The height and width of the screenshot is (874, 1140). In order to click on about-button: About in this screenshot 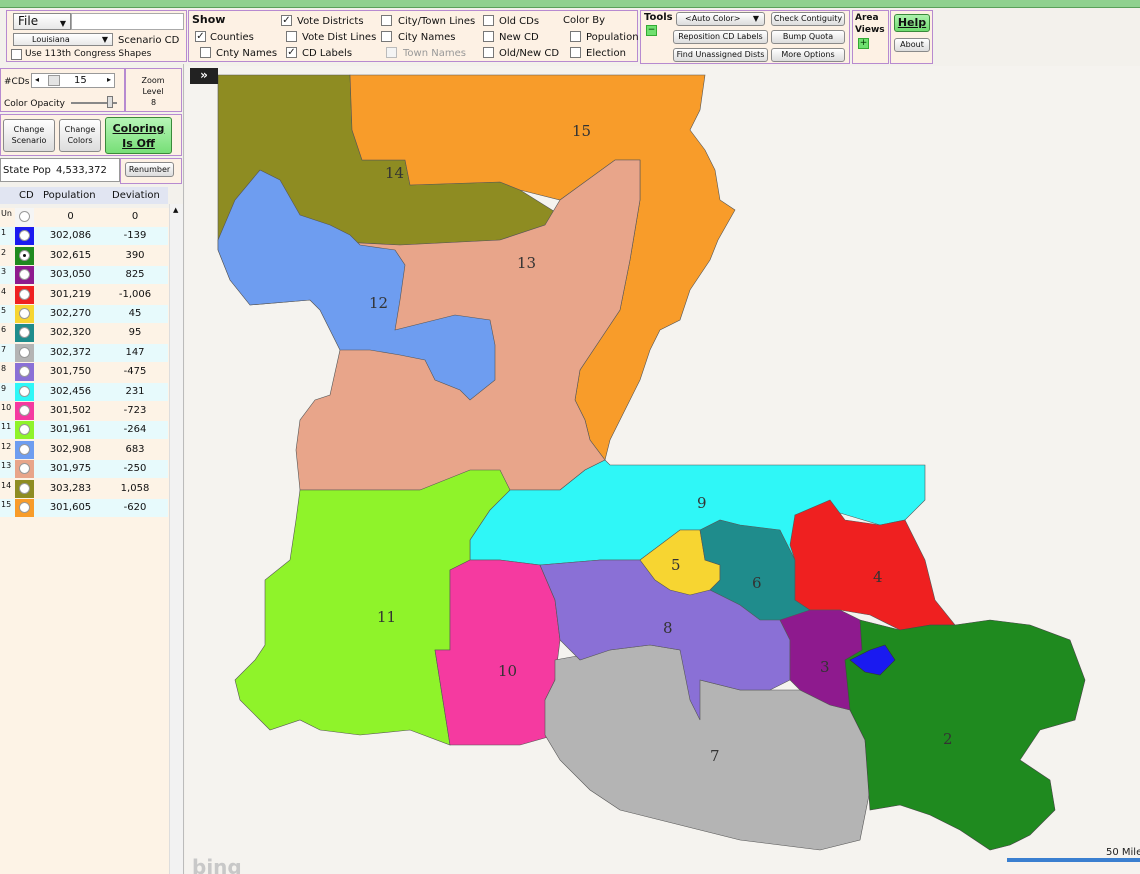, I will do `click(912, 45)`.